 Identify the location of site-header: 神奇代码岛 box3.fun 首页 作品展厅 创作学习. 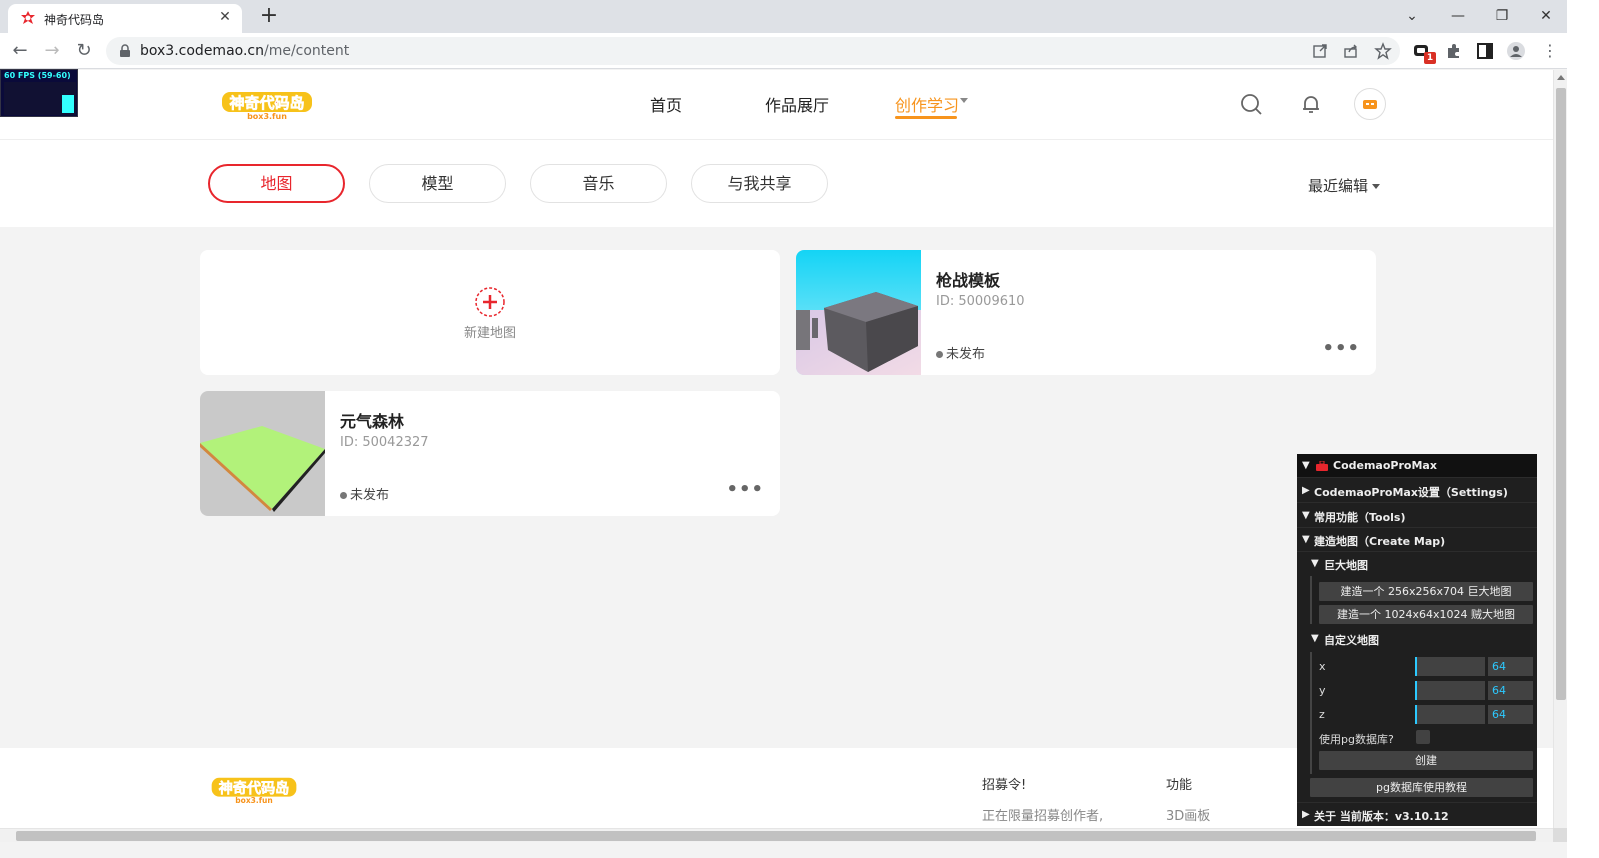
(776, 105).